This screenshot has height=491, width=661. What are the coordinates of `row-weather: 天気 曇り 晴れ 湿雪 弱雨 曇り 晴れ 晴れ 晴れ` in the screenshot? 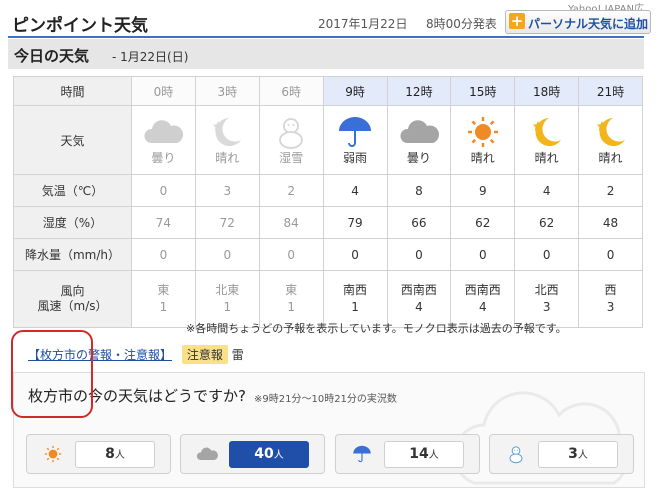 It's located at (328, 140).